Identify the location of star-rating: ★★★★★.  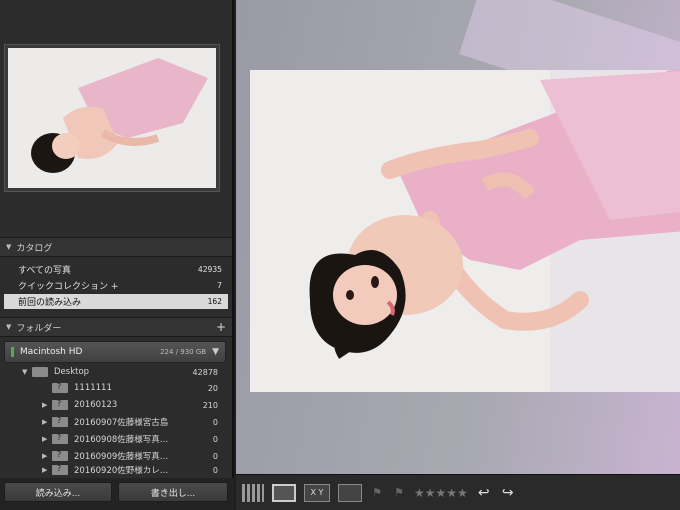
(441, 493).